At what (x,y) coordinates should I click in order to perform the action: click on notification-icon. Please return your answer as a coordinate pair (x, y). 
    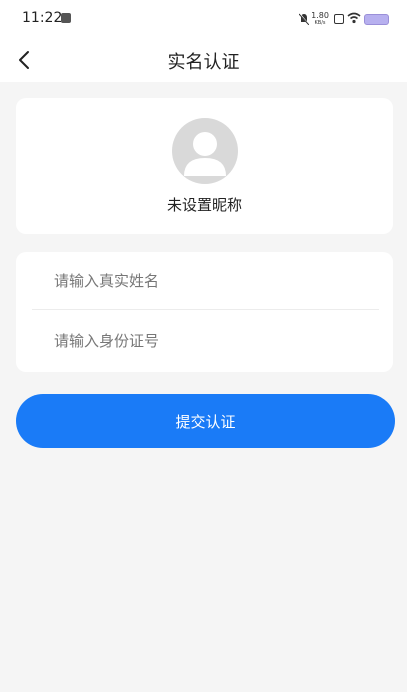
    Looking at the image, I should click on (66, 18).